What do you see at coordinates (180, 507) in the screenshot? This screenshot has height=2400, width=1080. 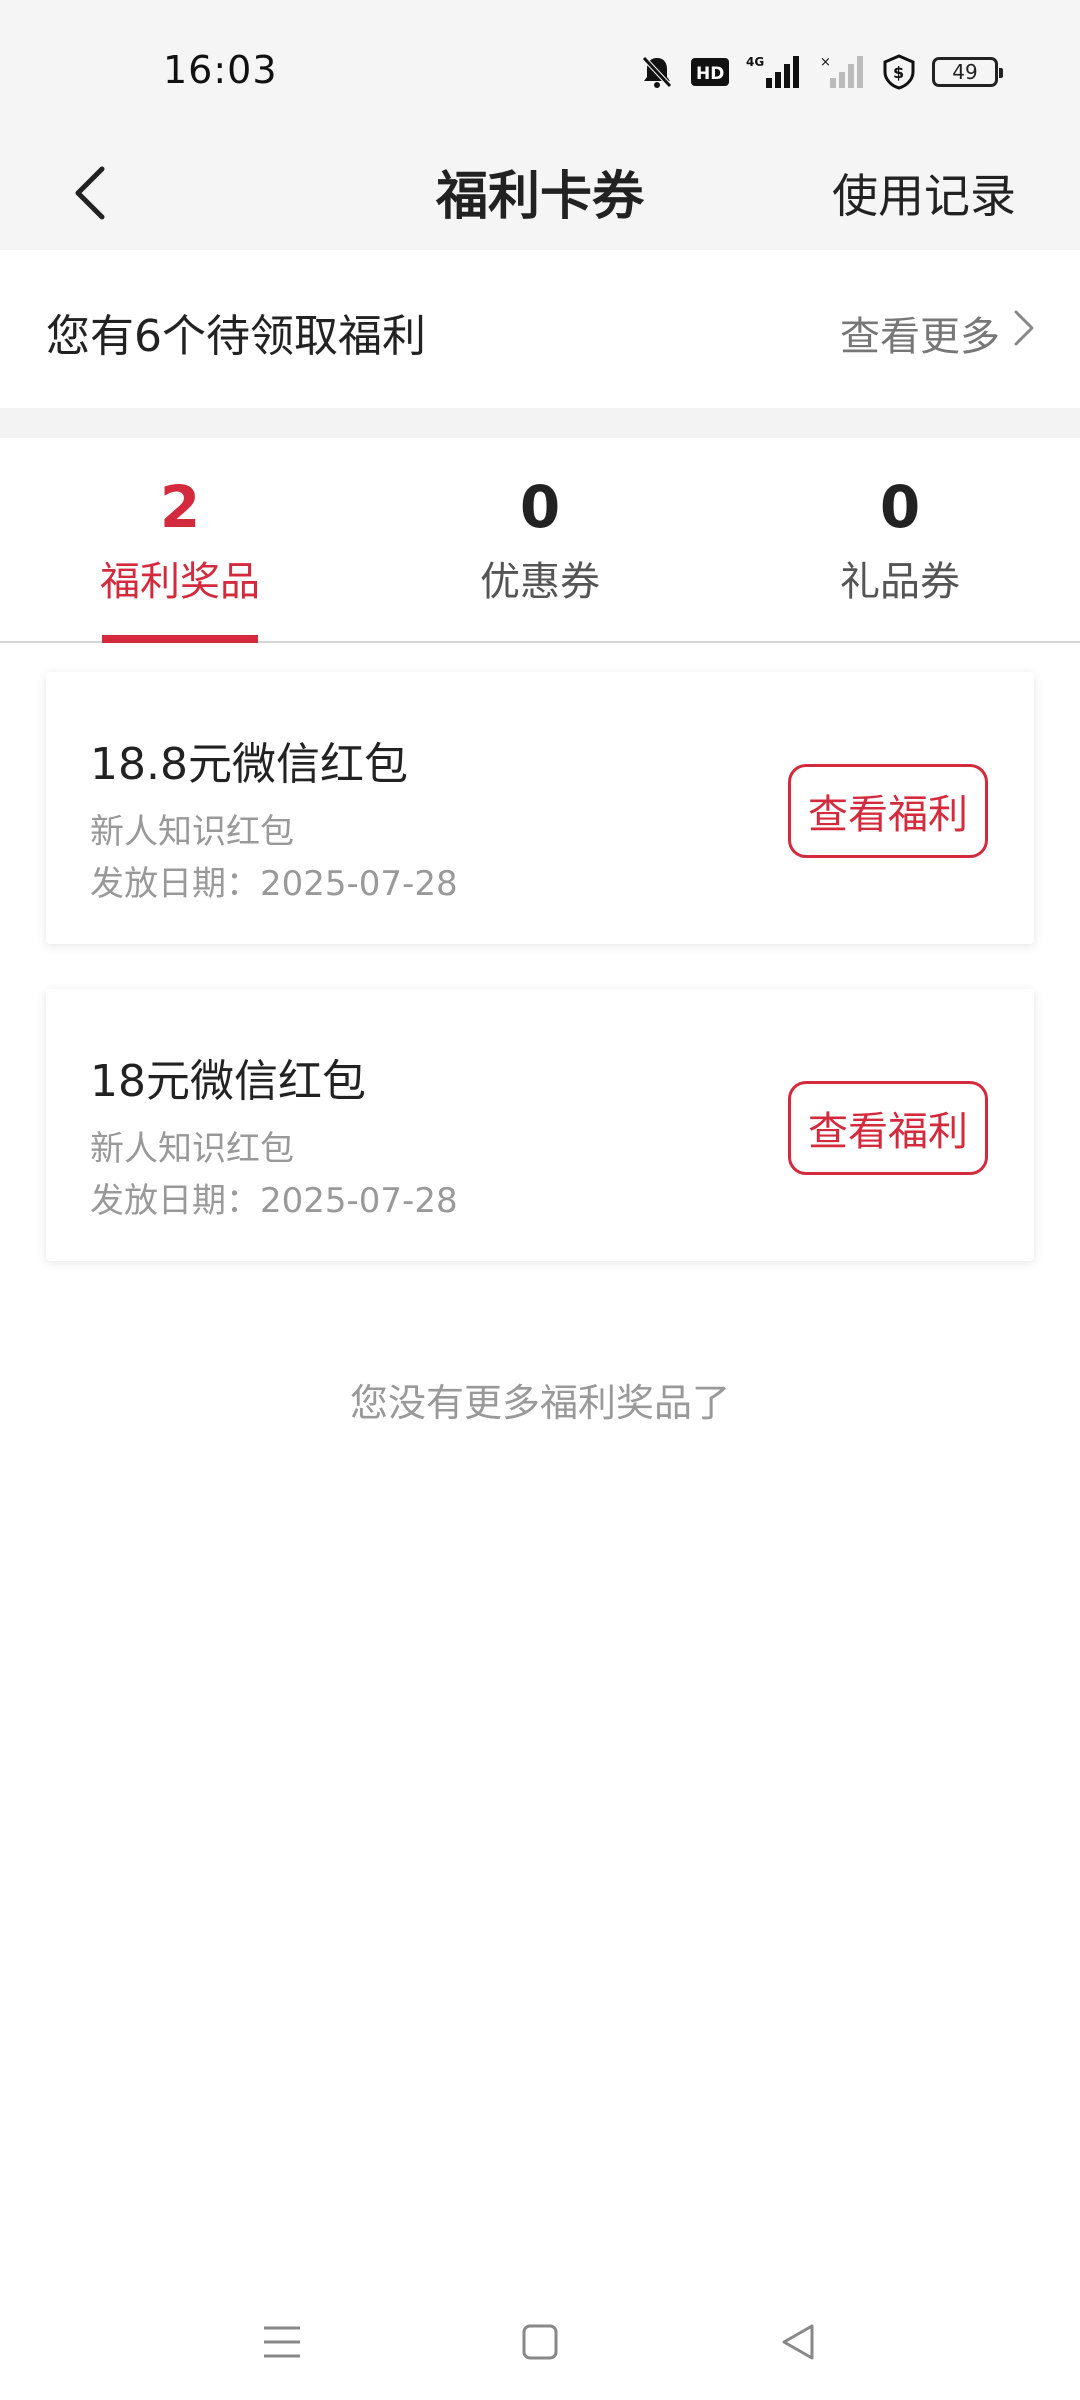 I see `tab-count: 2` at bounding box center [180, 507].